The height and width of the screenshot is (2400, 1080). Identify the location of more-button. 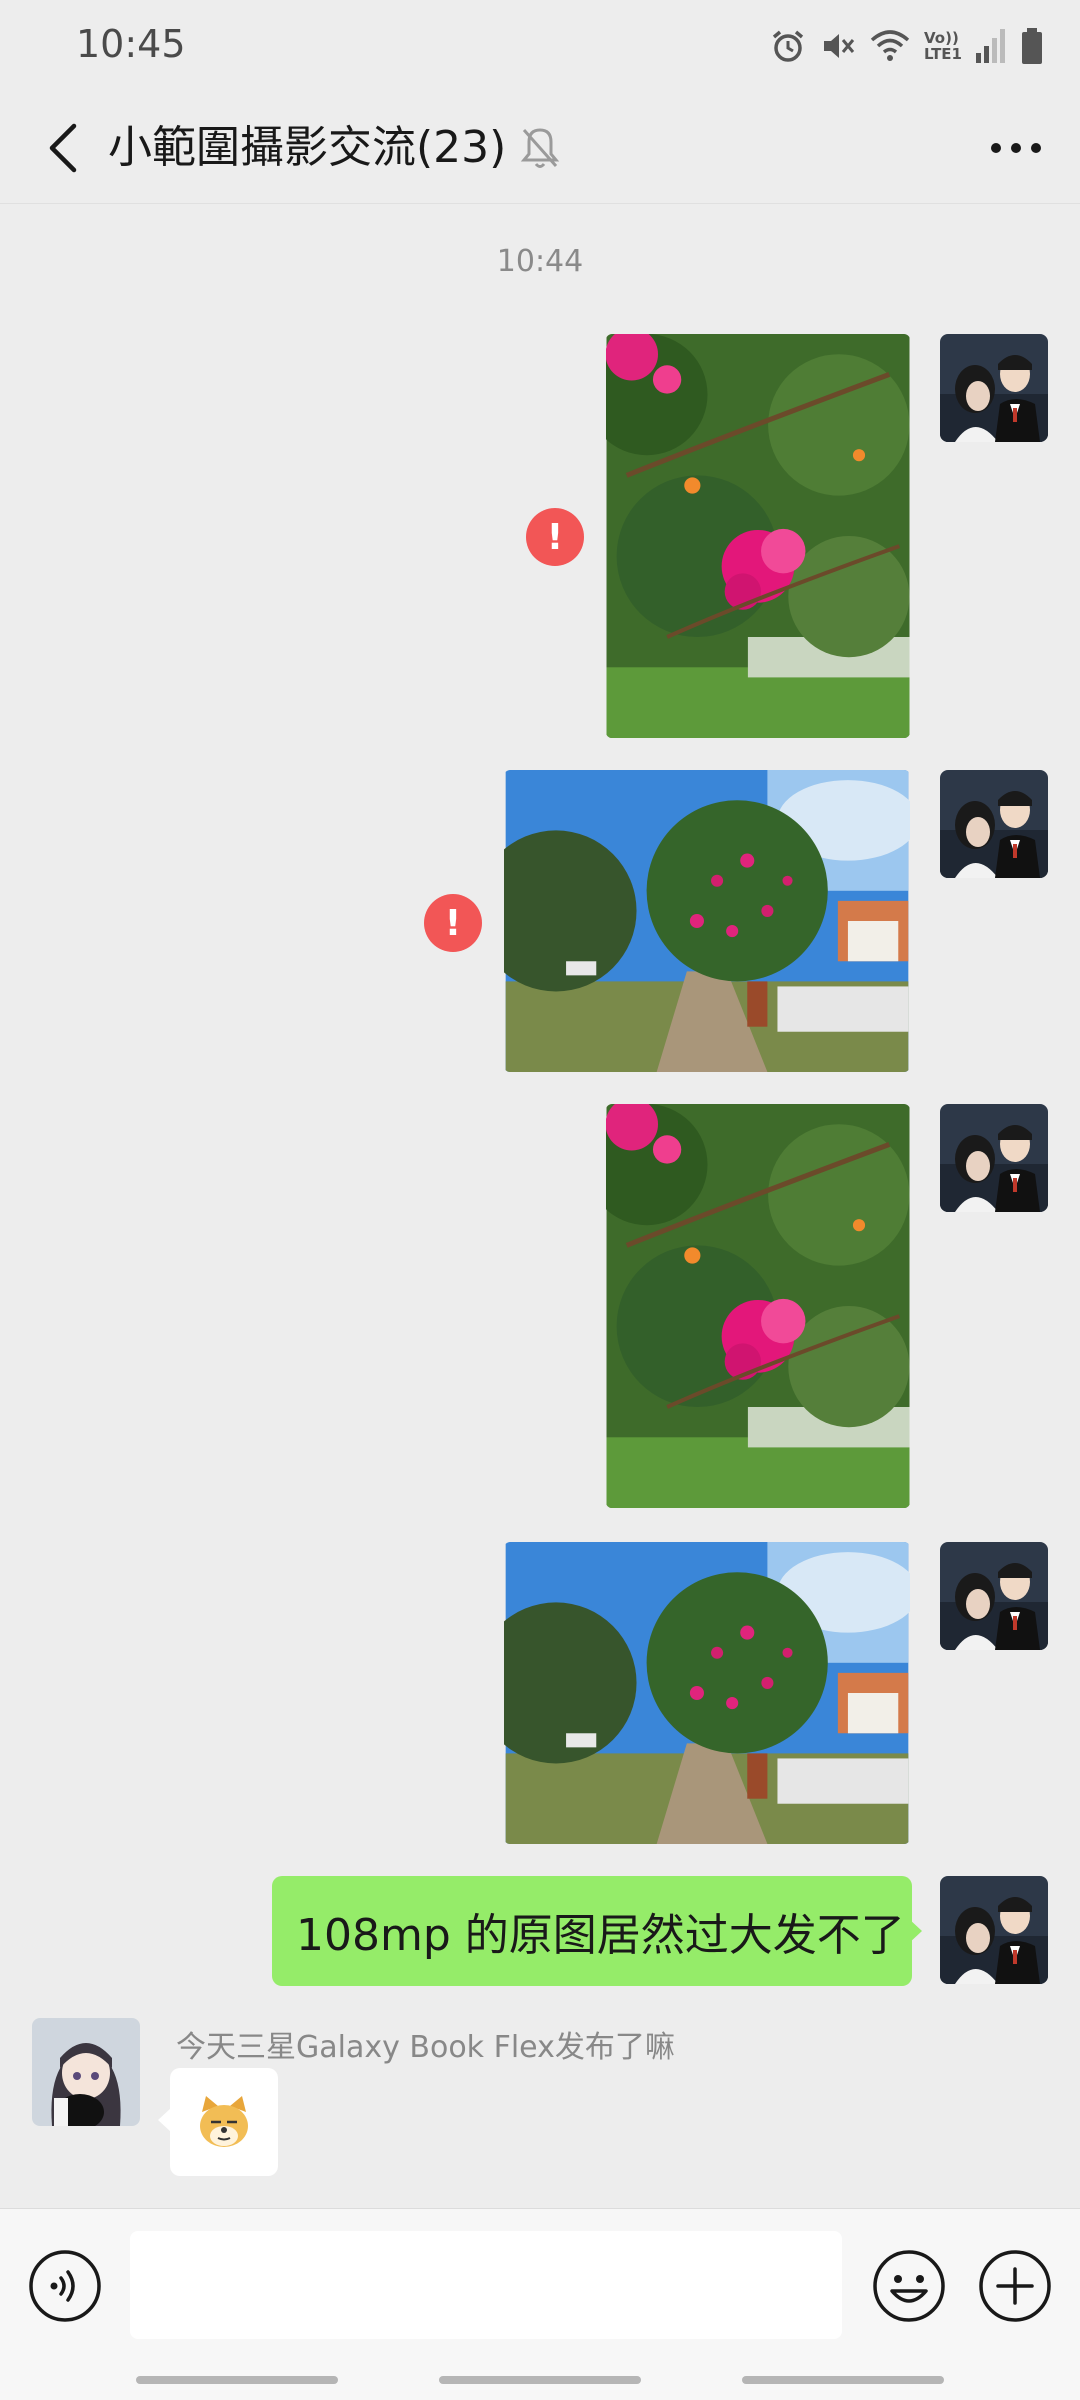
(1016, 148).